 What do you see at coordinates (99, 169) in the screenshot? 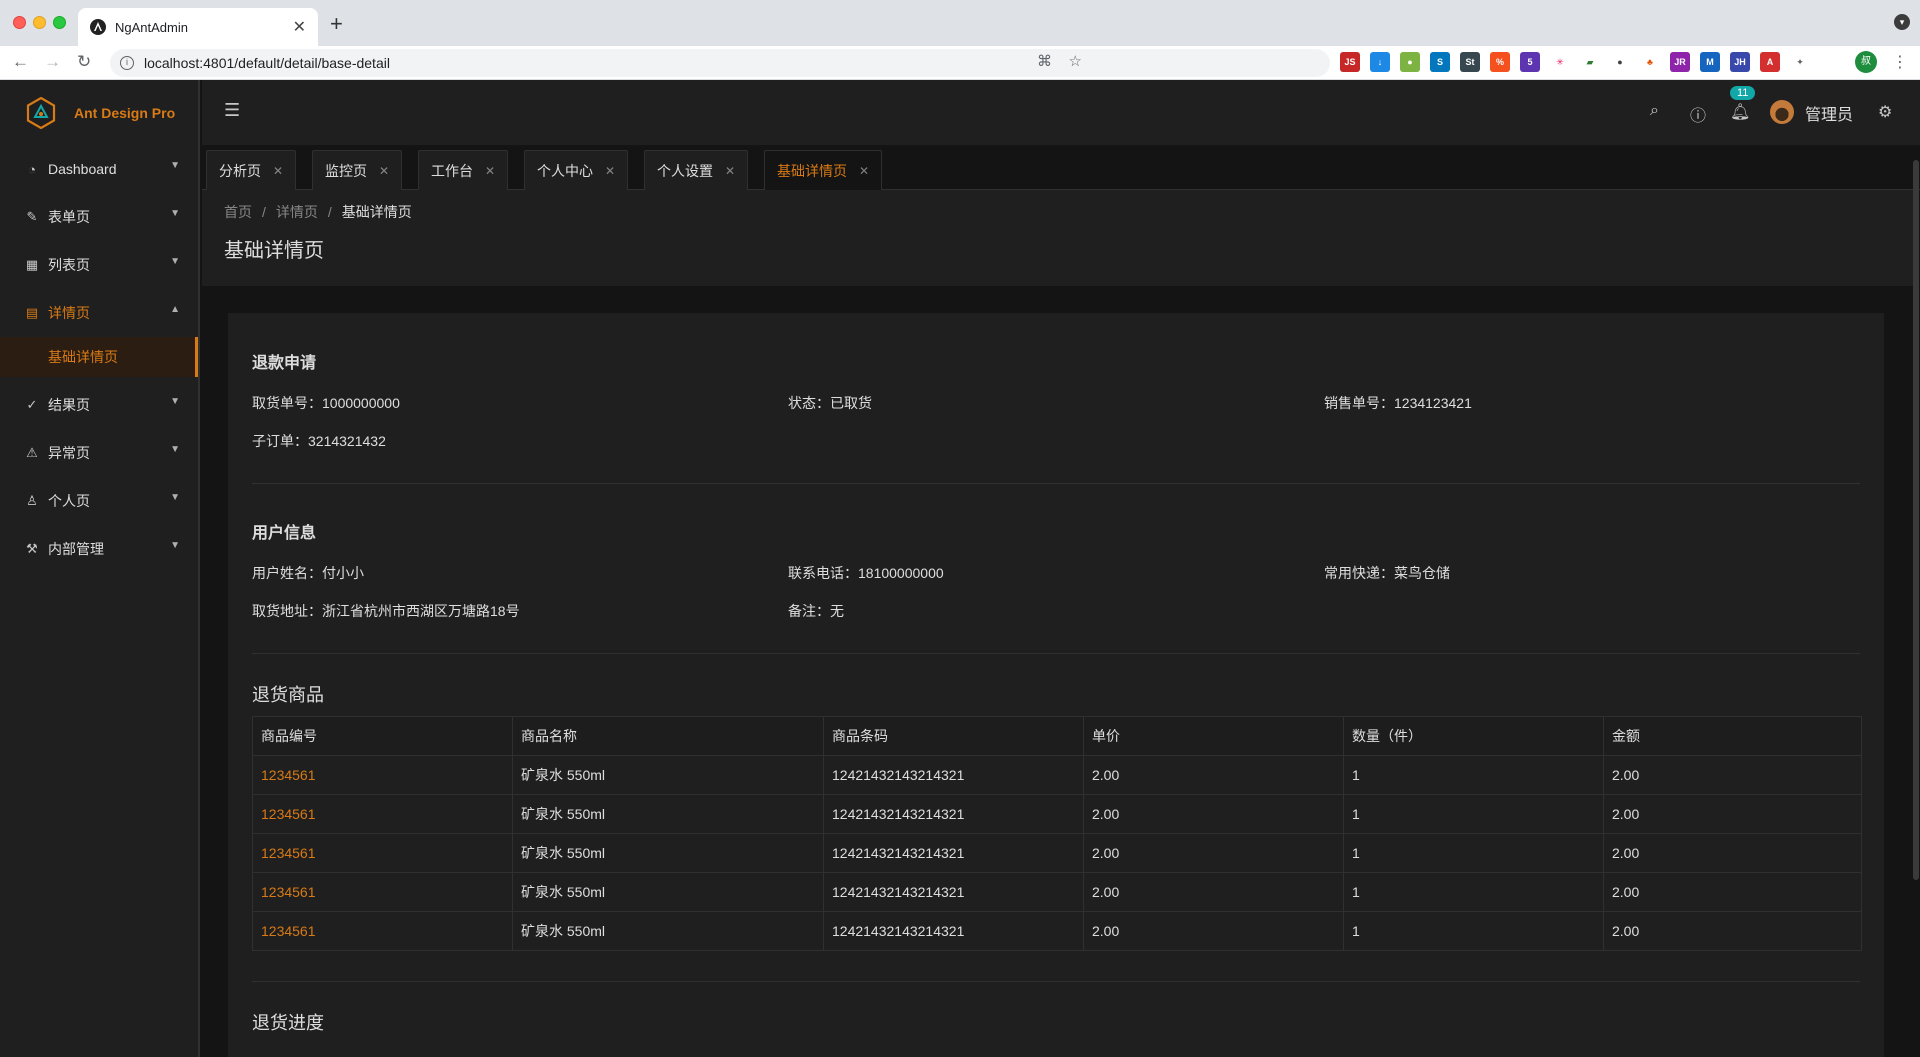
I see `sidebar-item-dashboard: ◔ Dashboard ▼` at bounding box center [99, 169].